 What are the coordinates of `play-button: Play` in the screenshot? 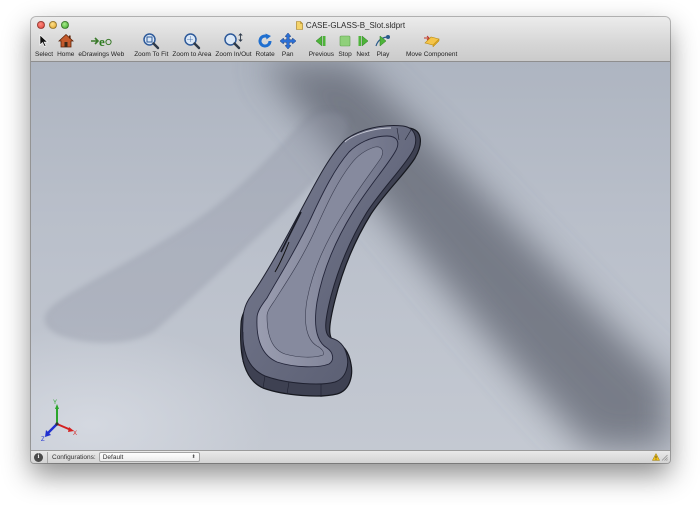 It's located at (383, 45).